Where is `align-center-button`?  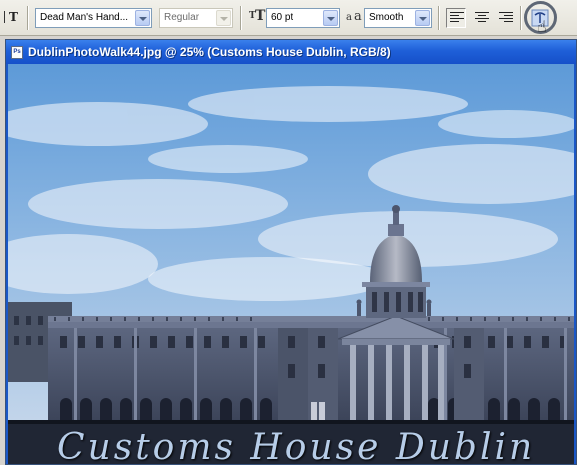 align-center-button is located at coordinates (481, 18).